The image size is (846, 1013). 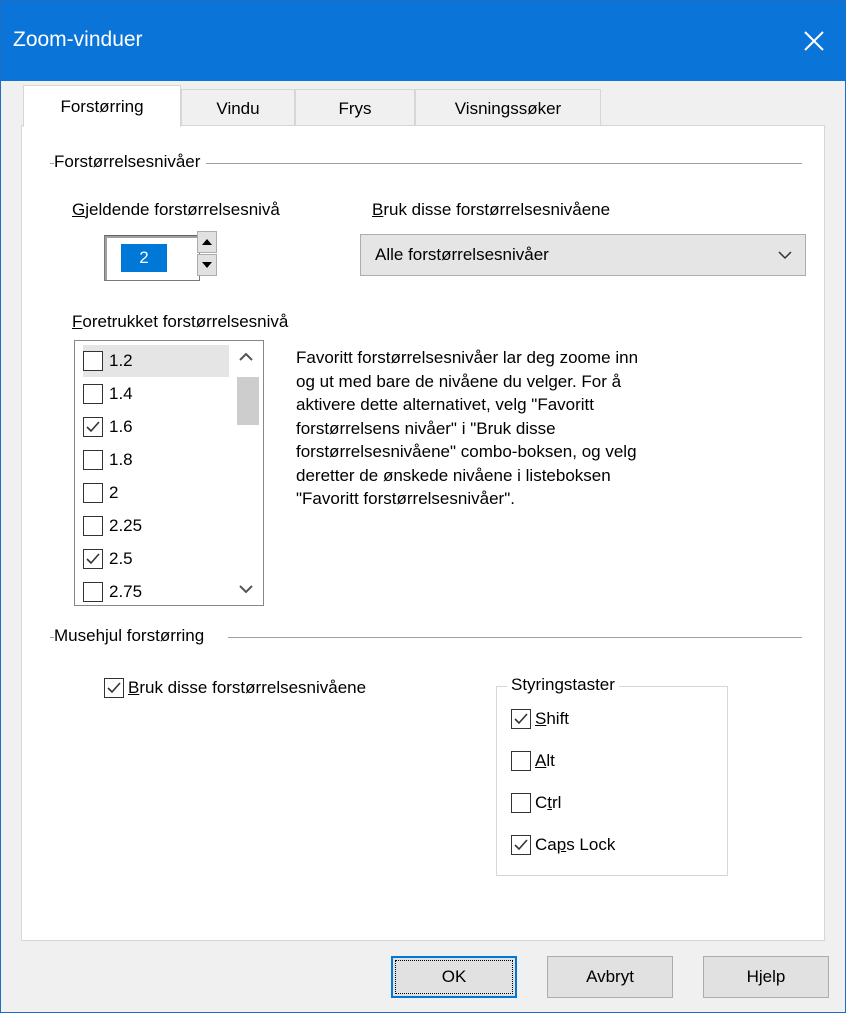 I want to click on tab-forstorring: Forstørring, so click(x=102, y=106).